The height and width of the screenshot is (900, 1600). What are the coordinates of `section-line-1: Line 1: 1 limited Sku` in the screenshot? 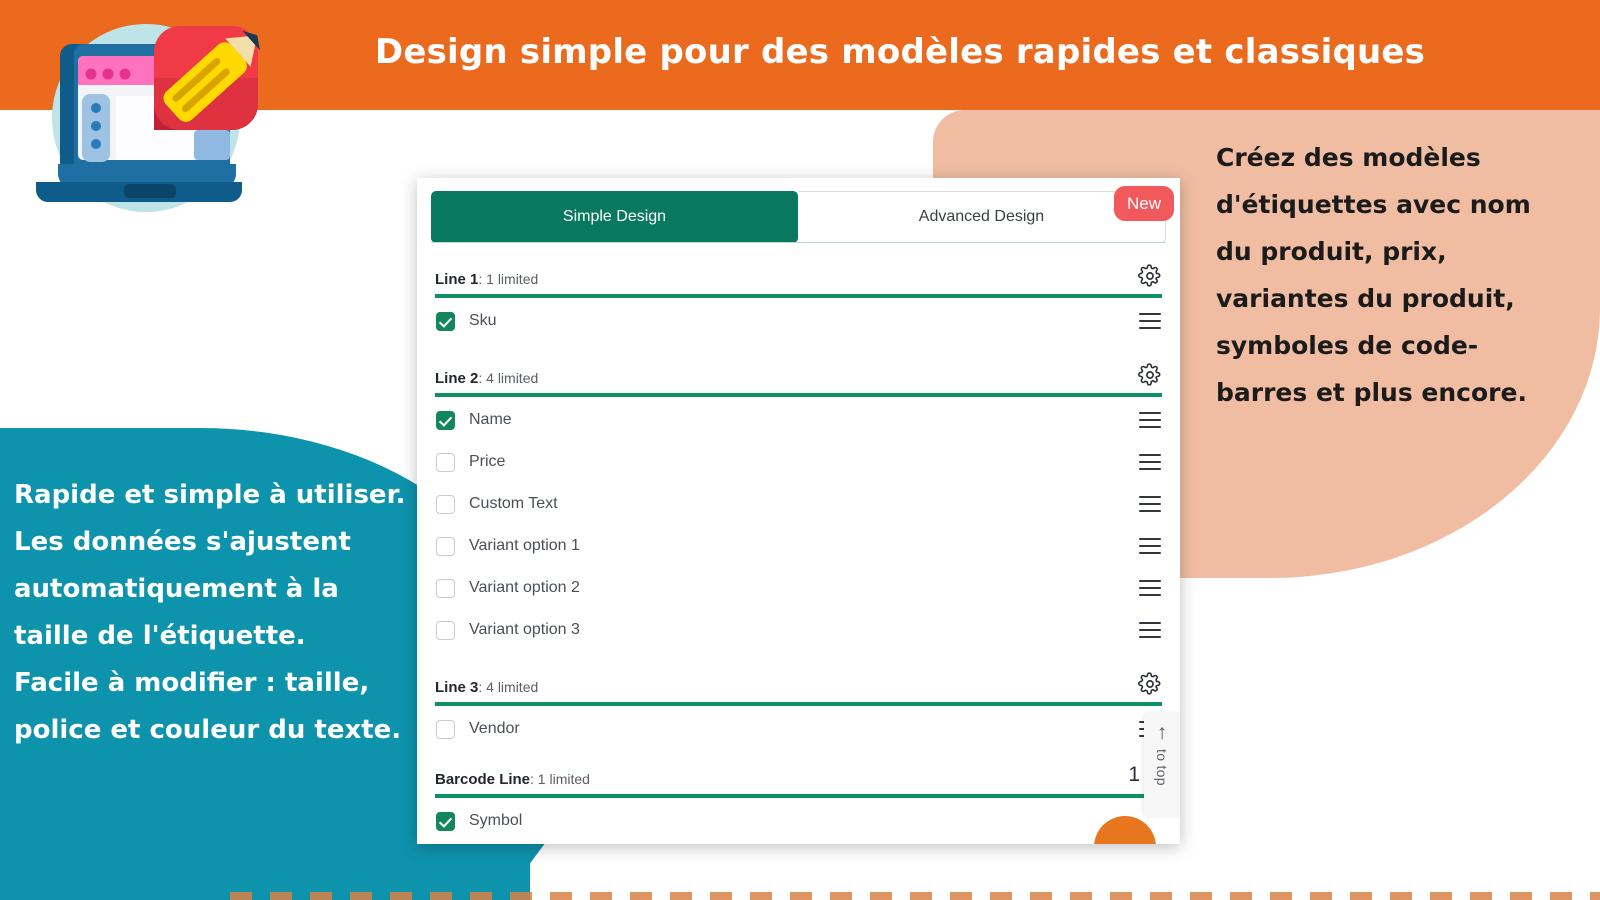 It's located at (798, 292).